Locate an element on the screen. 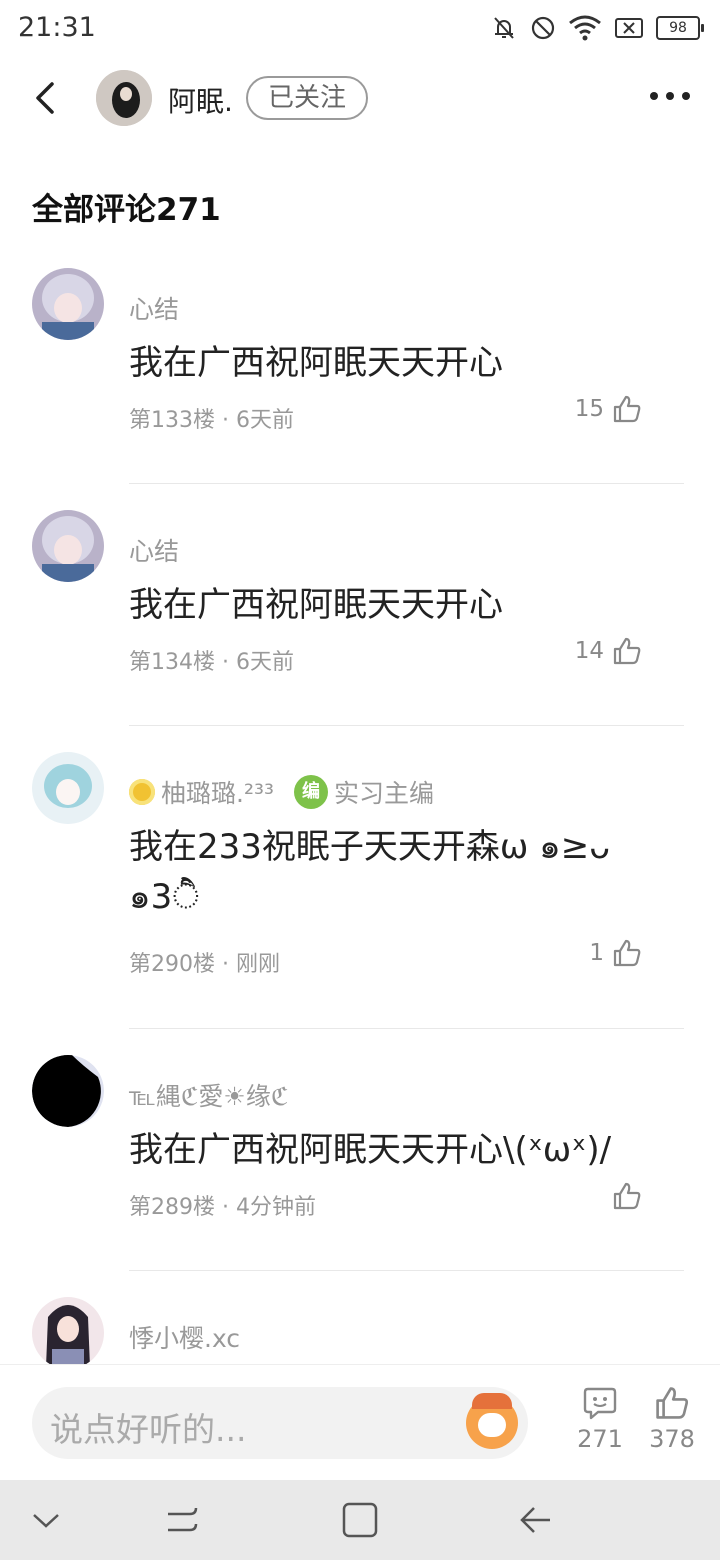  comment-item: 悸小樱.xc is located at coordinates (360, 1317).